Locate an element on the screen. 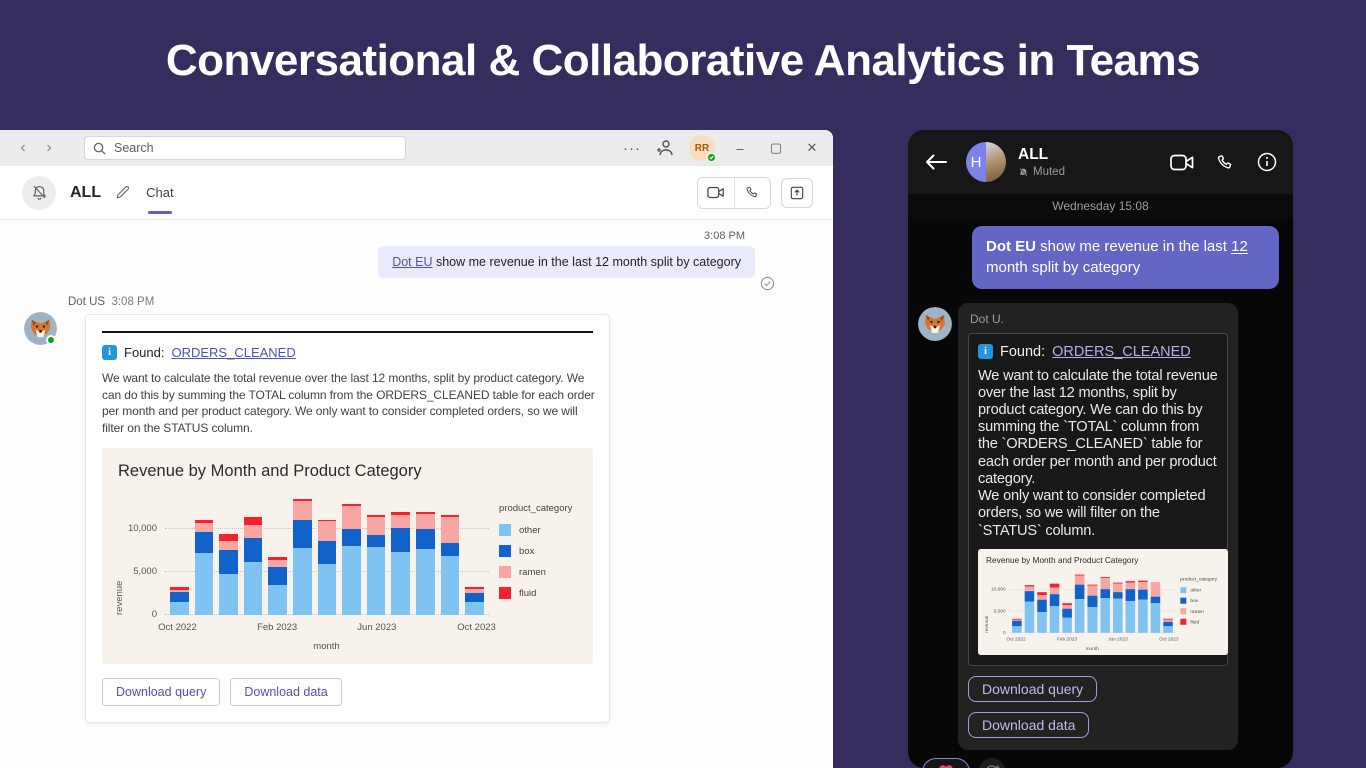 Image resolution: width=1366 pixels, height=768 pixels. search-placeholder: Search is located at coordinates (134, 148).